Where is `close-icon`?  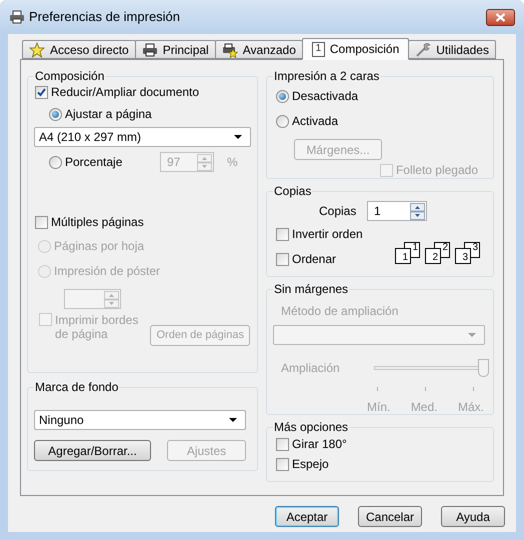
close-icon is located at coordinates (500, 17).